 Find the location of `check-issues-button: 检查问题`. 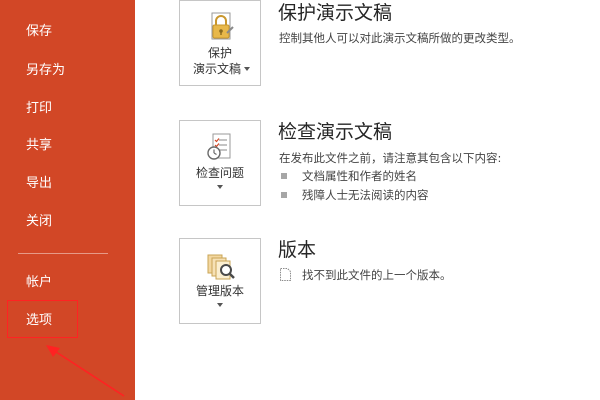

check-issues-button: 检查问题 is located at coordinates (220, 163).